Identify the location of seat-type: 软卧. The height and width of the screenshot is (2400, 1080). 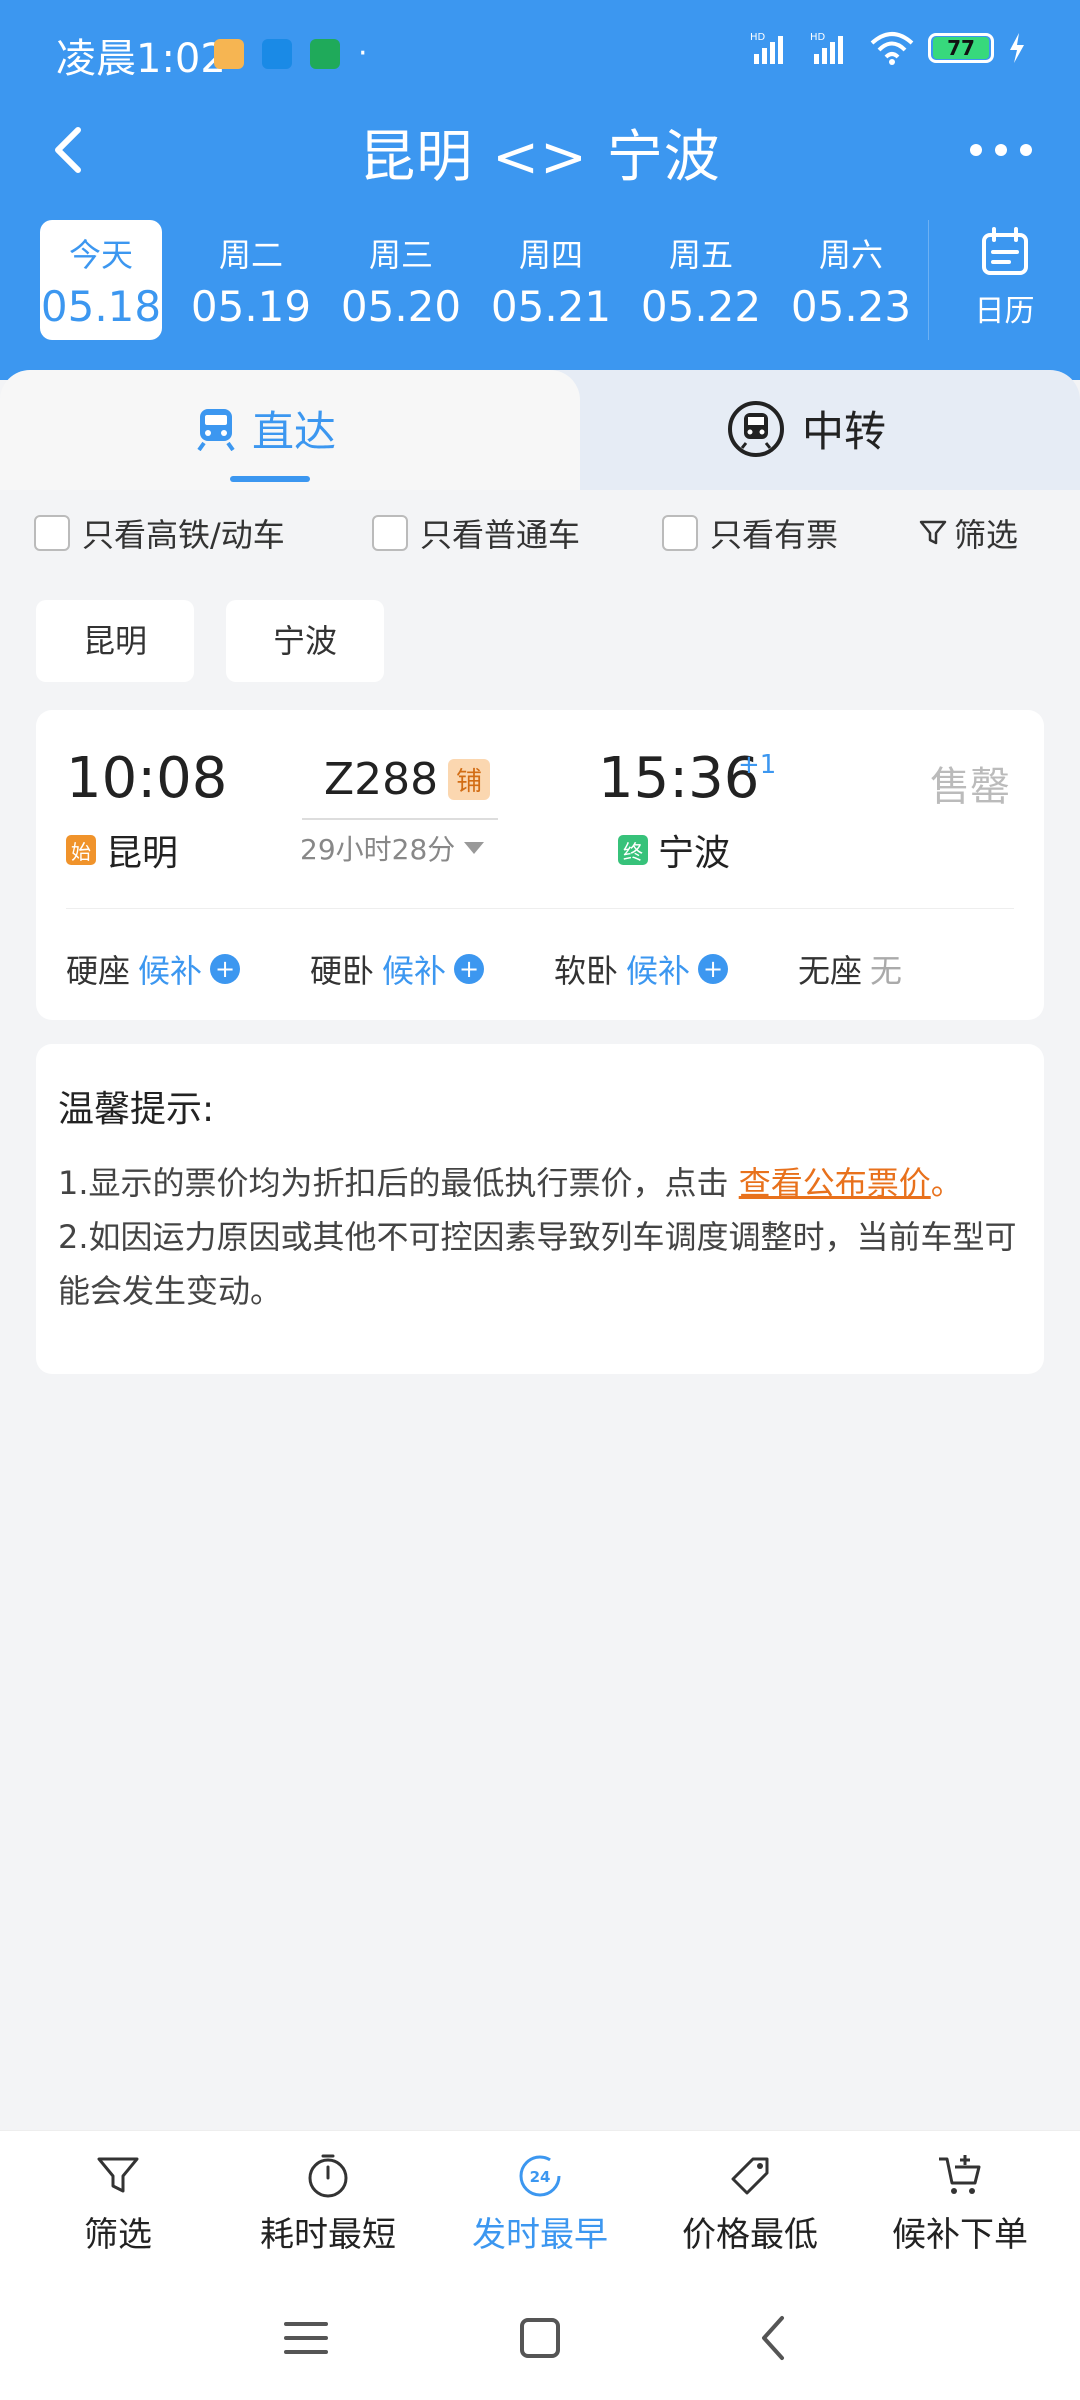
(586, 971).